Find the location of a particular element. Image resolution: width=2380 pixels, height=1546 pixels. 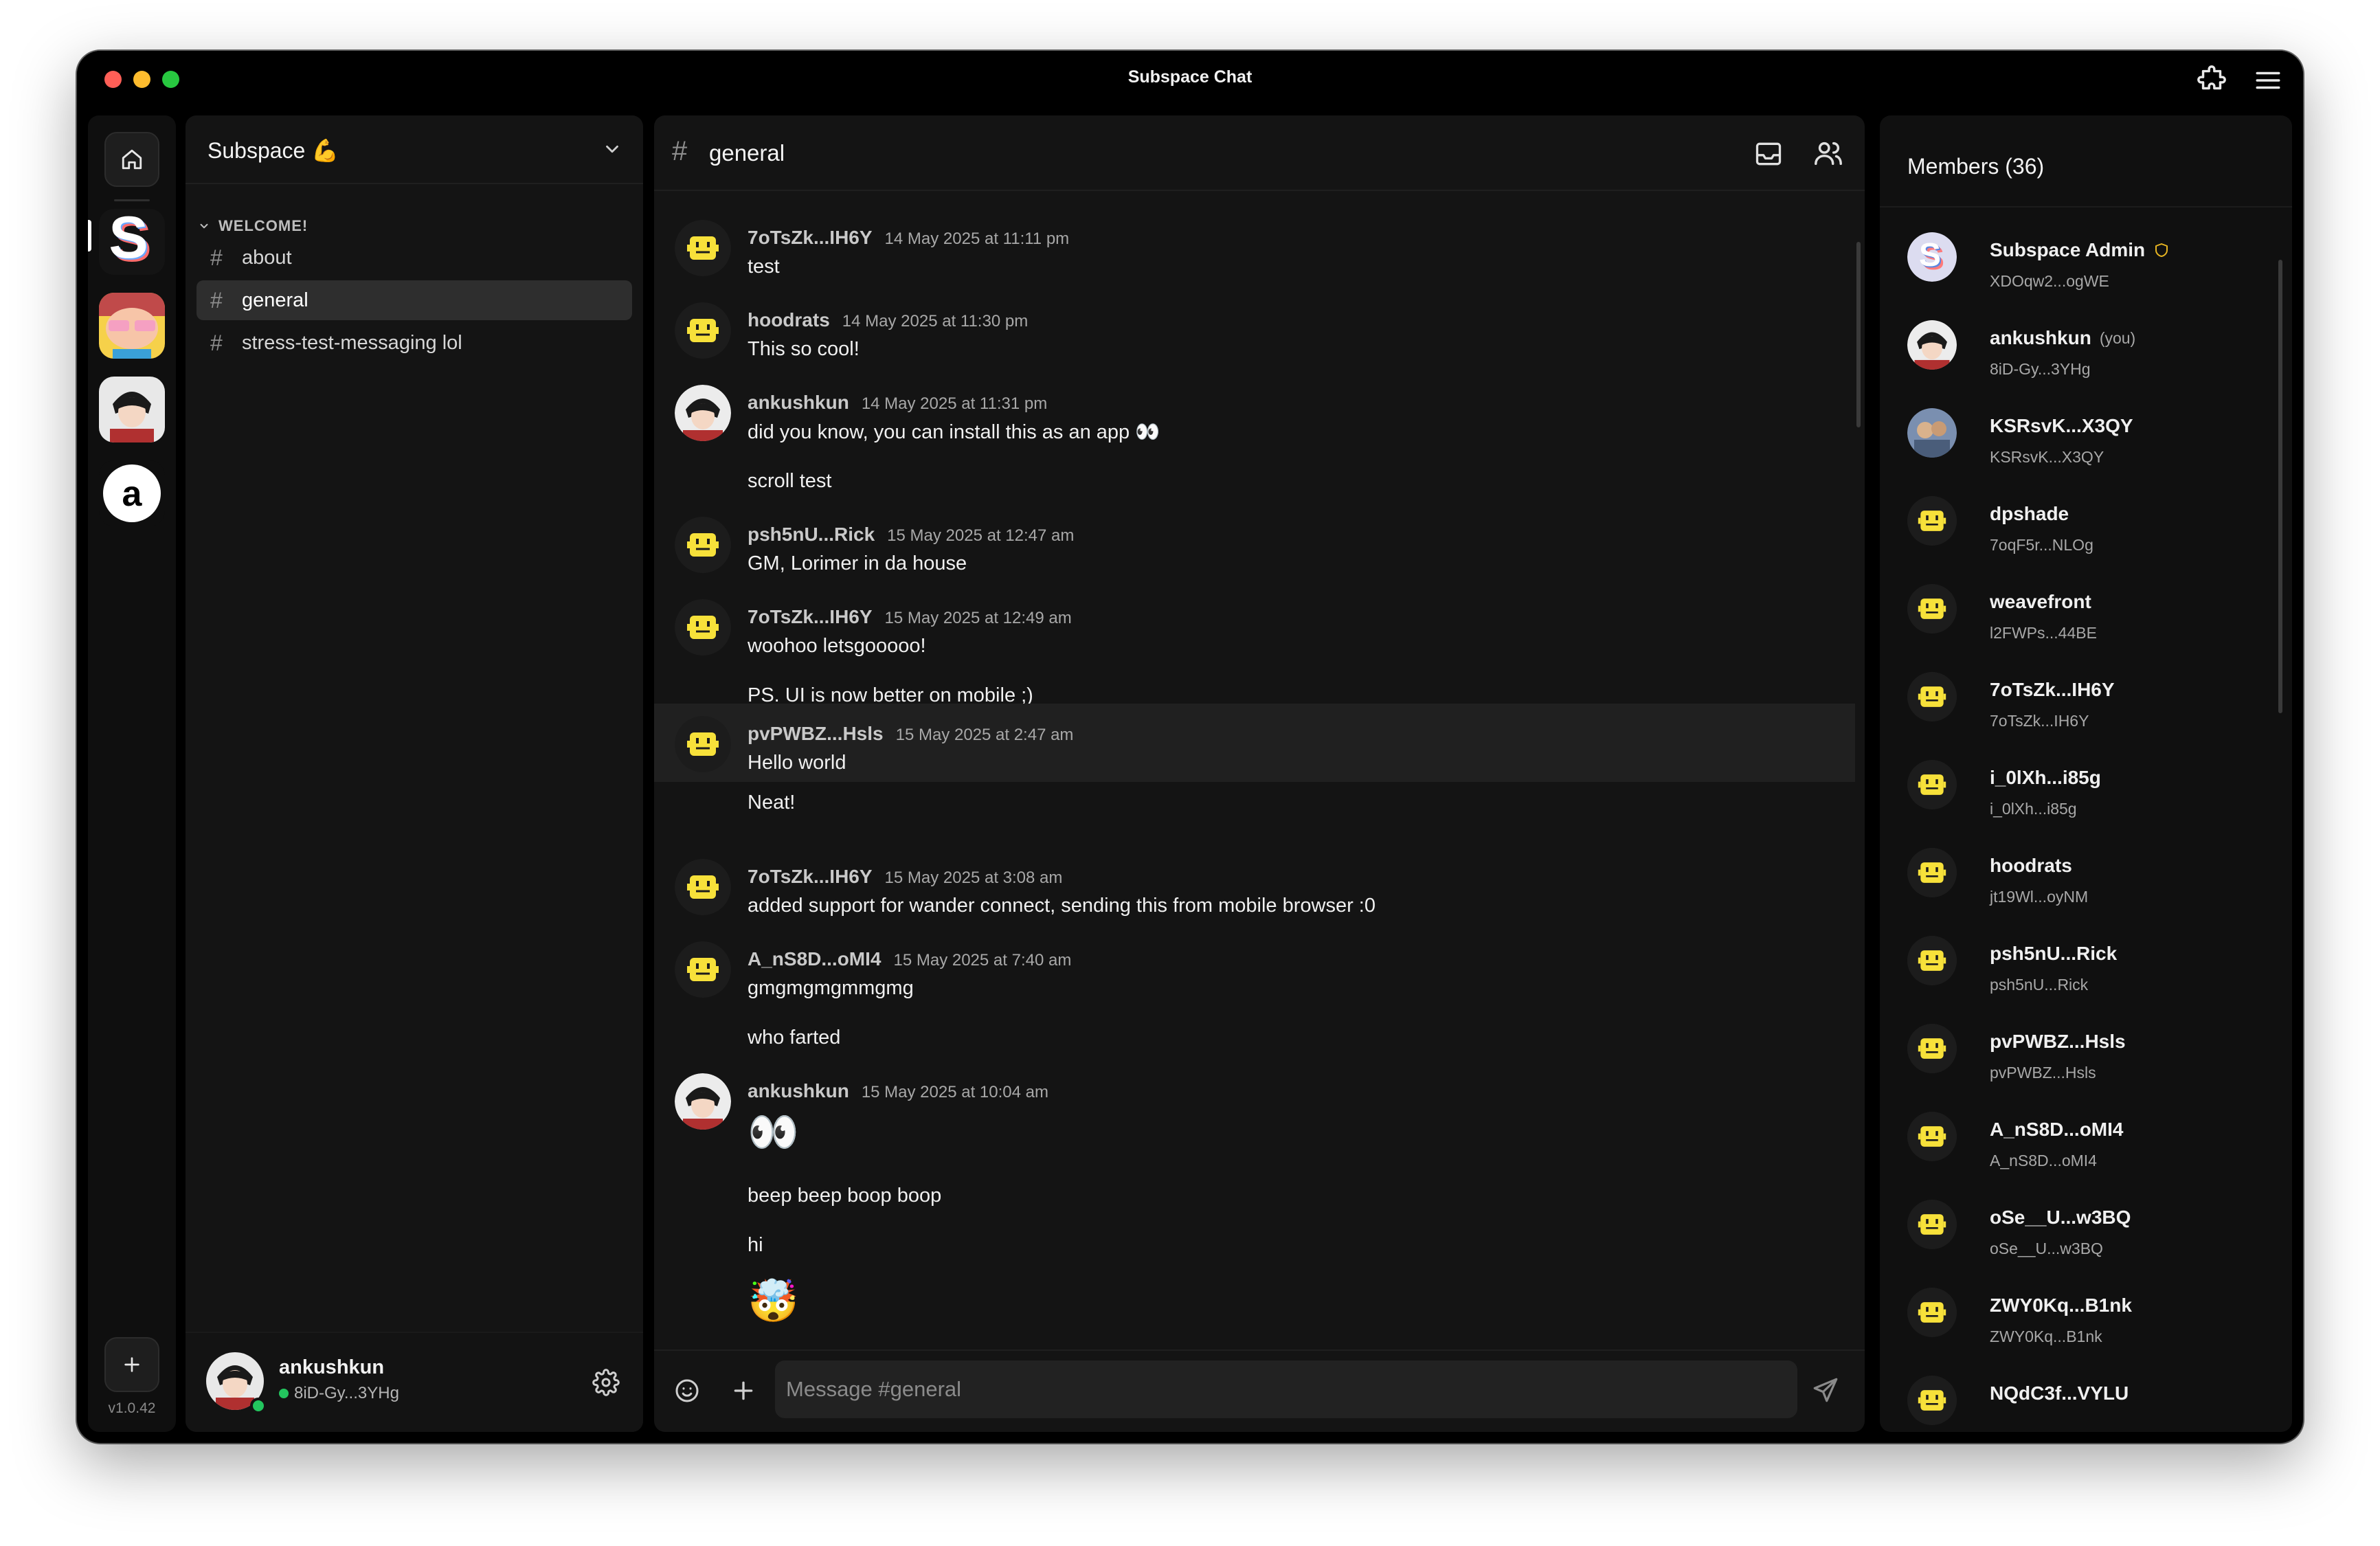

member-item: psh5nU...Rick psh5nU...Rick is located at coordinates (2086, 956).